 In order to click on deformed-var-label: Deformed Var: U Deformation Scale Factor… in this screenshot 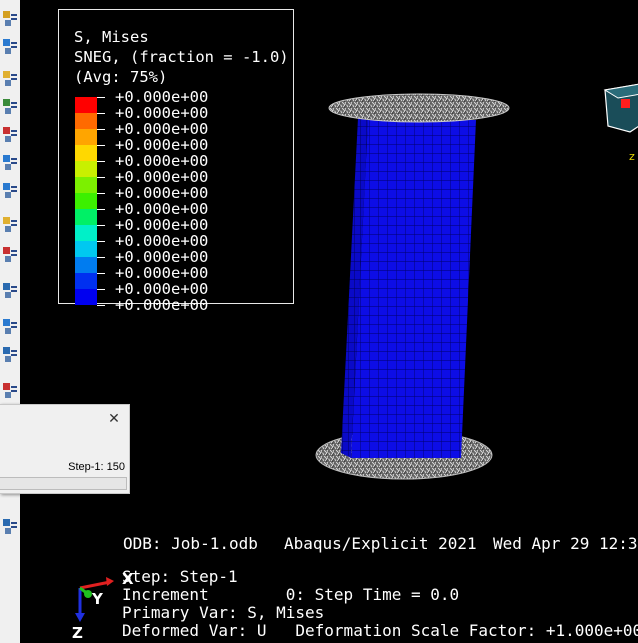, I will do `click(380, 630)`.